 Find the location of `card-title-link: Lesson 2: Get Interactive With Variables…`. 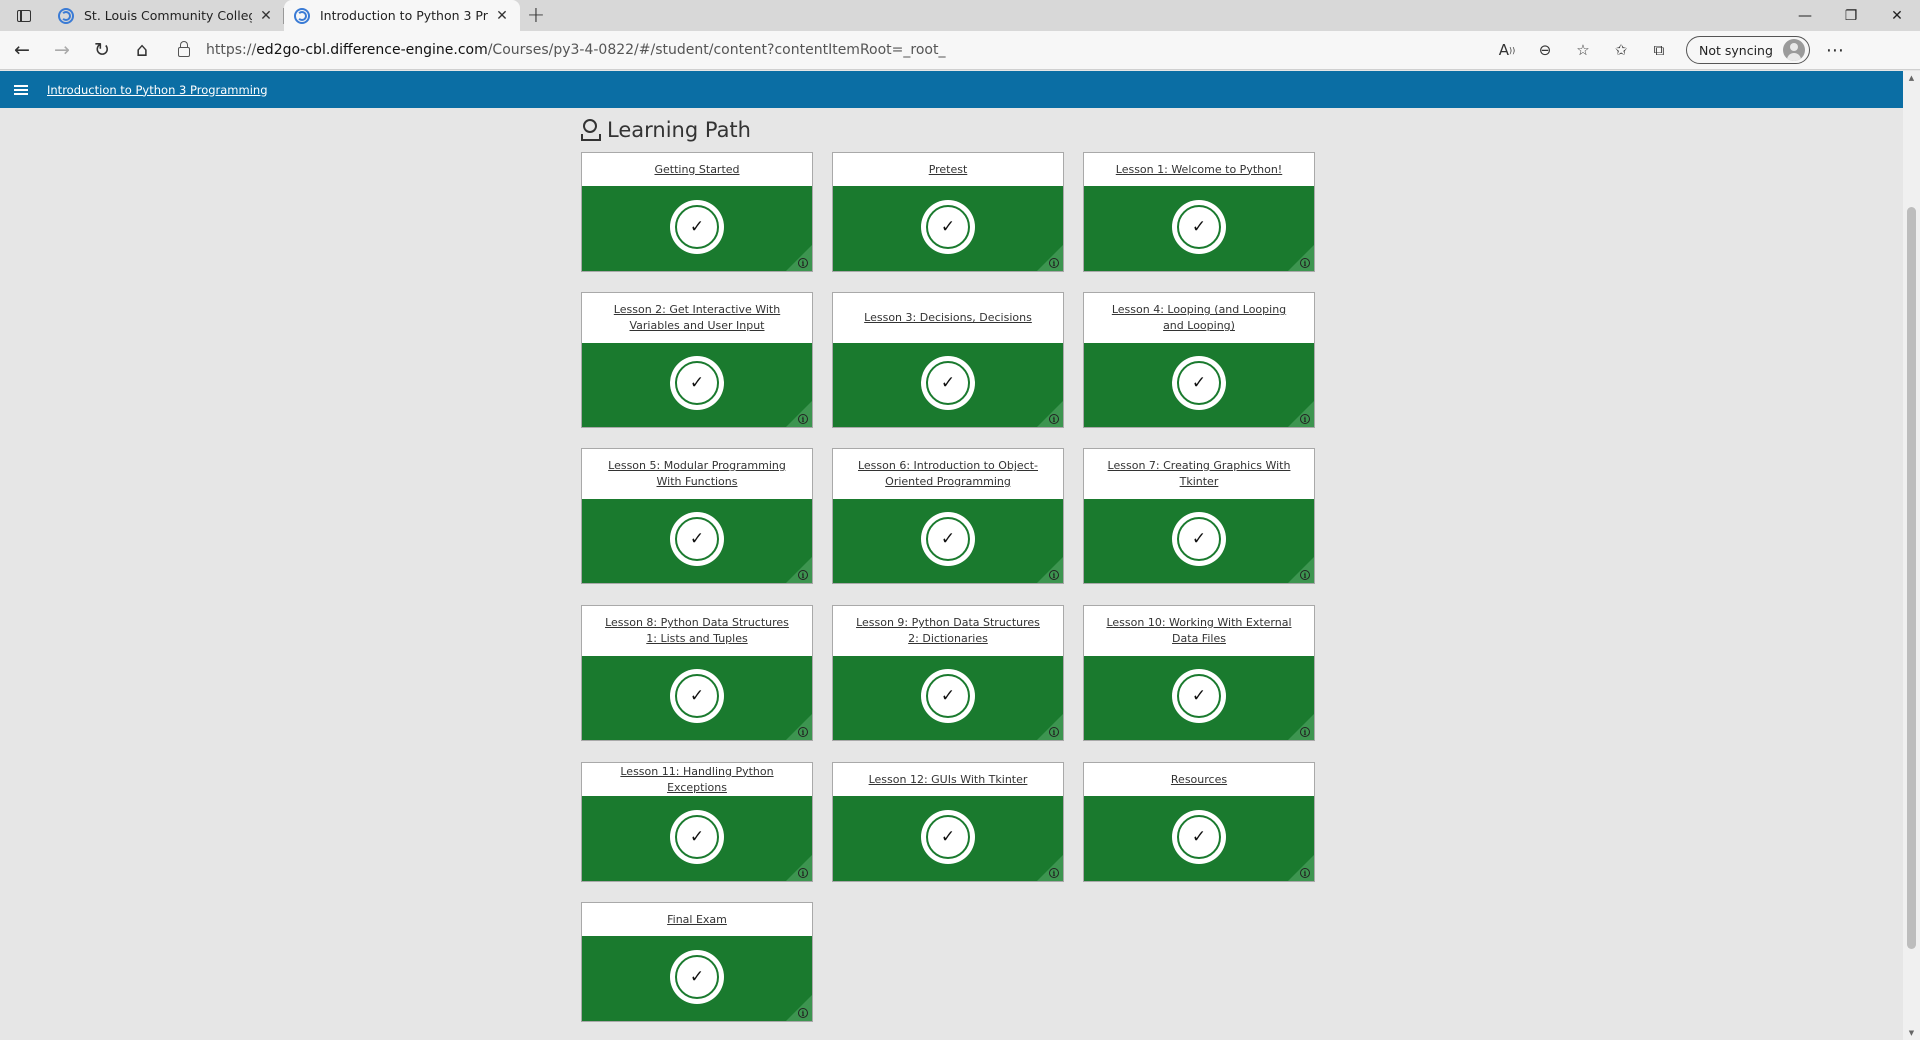

card-title-link: Lesson 2: Get Interactive With Variables… is located at coordinates (697, 318).